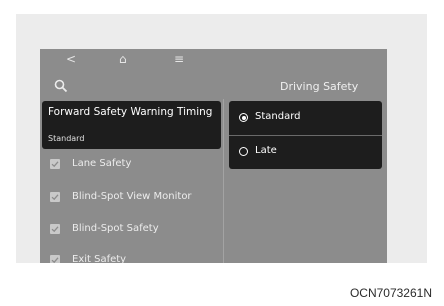 The height and width of the screenshot is (306, 444). I want to click on exit-safety-item: Exit Safety, so click(135, 257).